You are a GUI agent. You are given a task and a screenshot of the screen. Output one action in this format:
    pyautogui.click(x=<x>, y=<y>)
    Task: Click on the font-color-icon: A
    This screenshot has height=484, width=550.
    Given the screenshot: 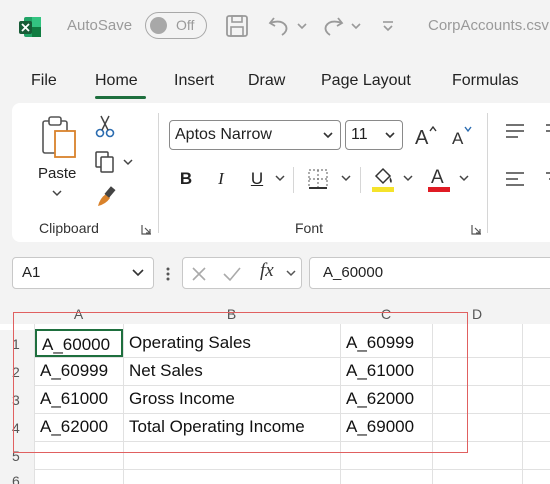 What is the action you would take?
    pyautogui.click(x=439, y=179)
    